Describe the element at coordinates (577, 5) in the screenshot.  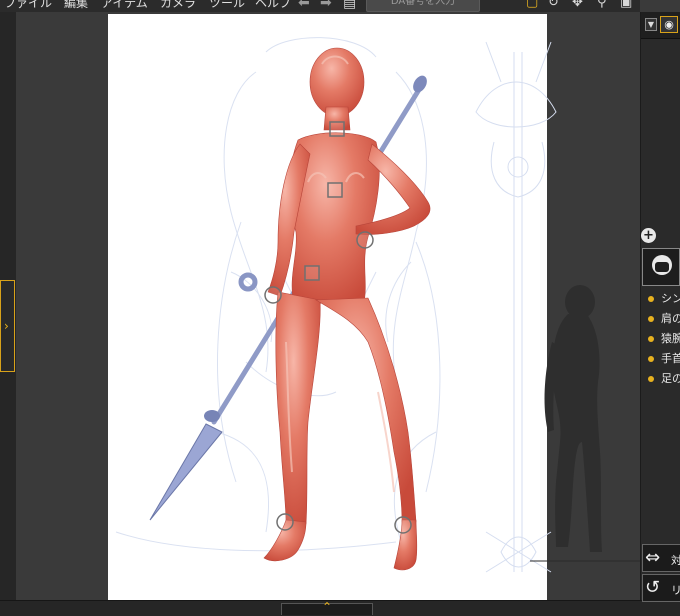
I see `move-icon: ✥` at that location.